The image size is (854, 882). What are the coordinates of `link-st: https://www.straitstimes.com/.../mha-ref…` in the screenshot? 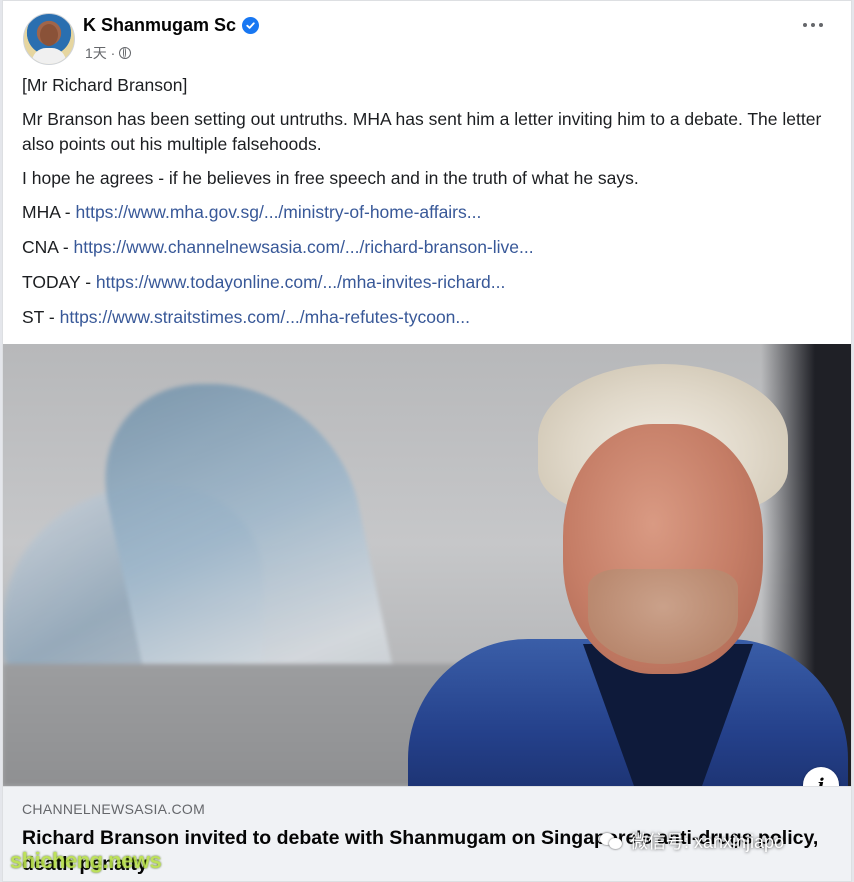 It's located at (265, 317).